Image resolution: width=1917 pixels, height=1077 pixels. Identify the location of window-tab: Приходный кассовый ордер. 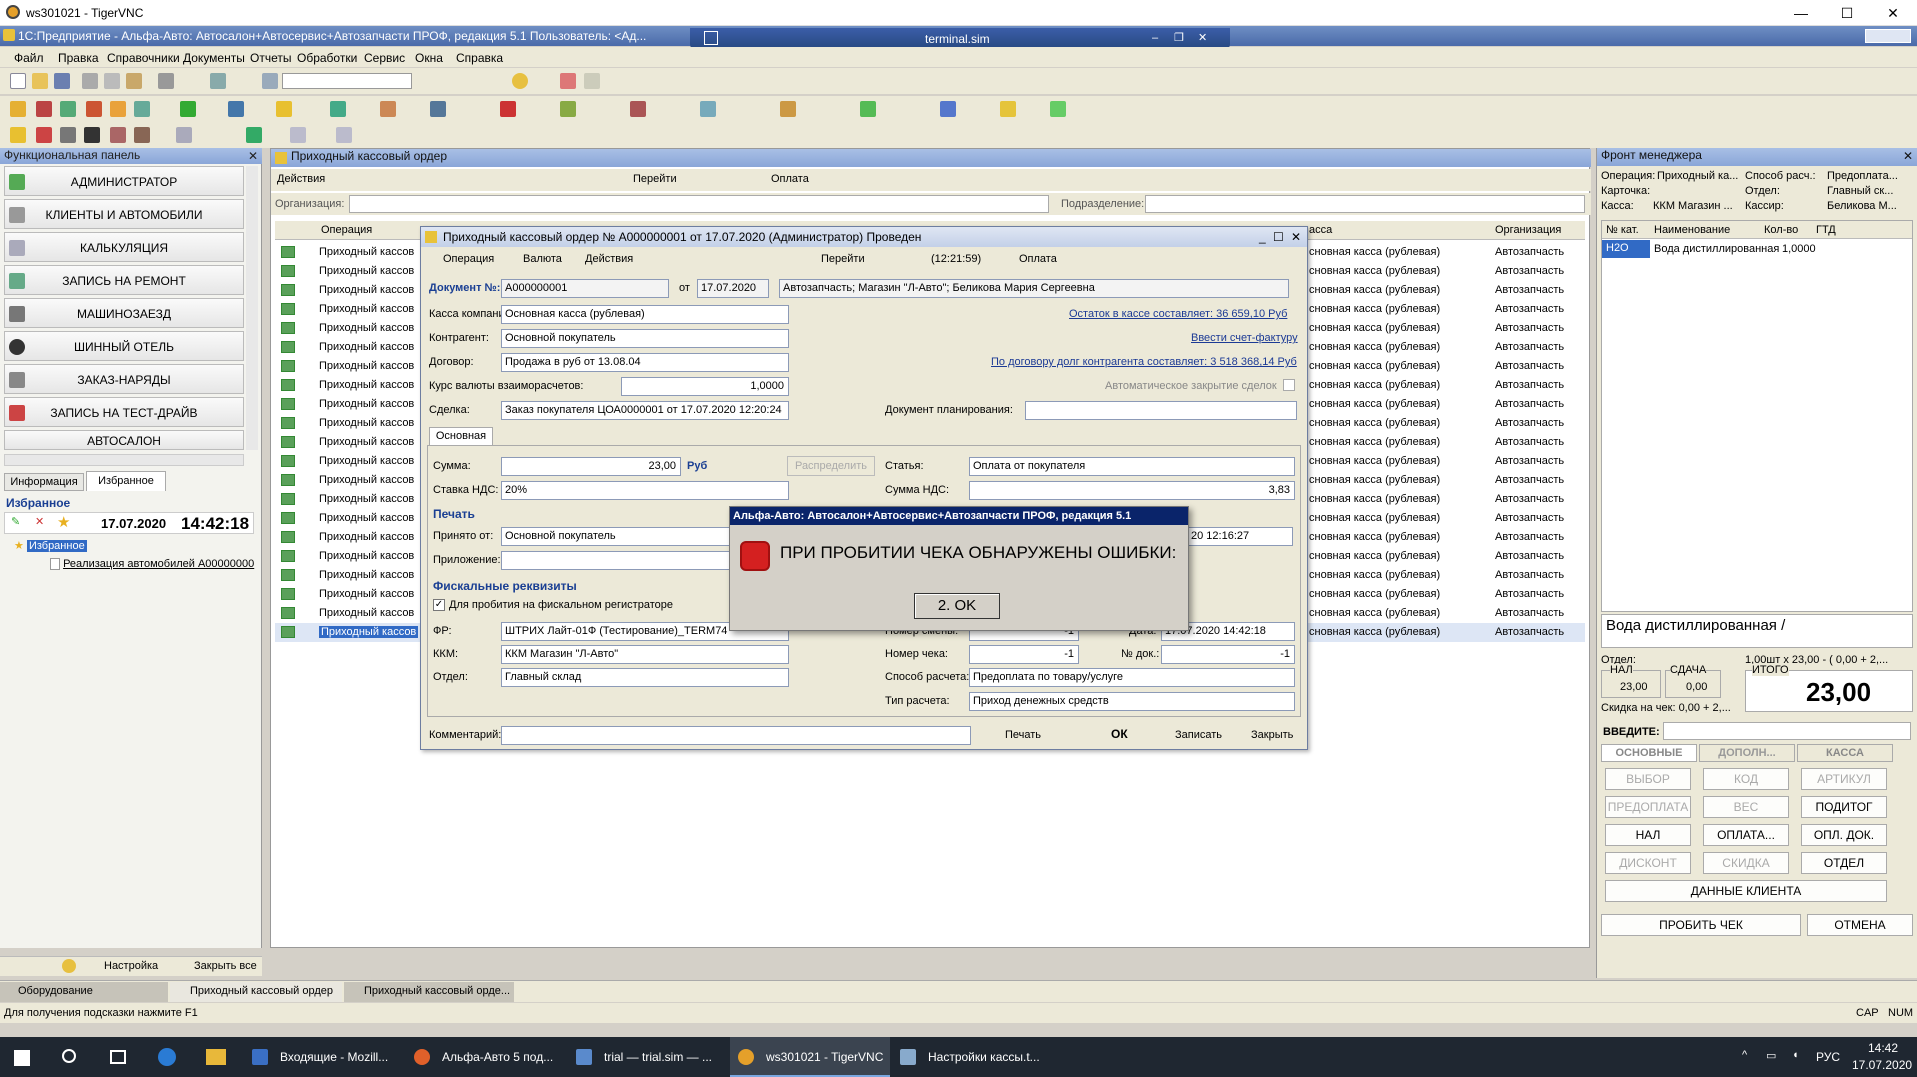
(256, 992).